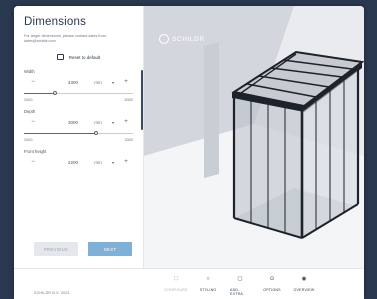  I want to click on front-height-increase-button: +, so click(126, 162).